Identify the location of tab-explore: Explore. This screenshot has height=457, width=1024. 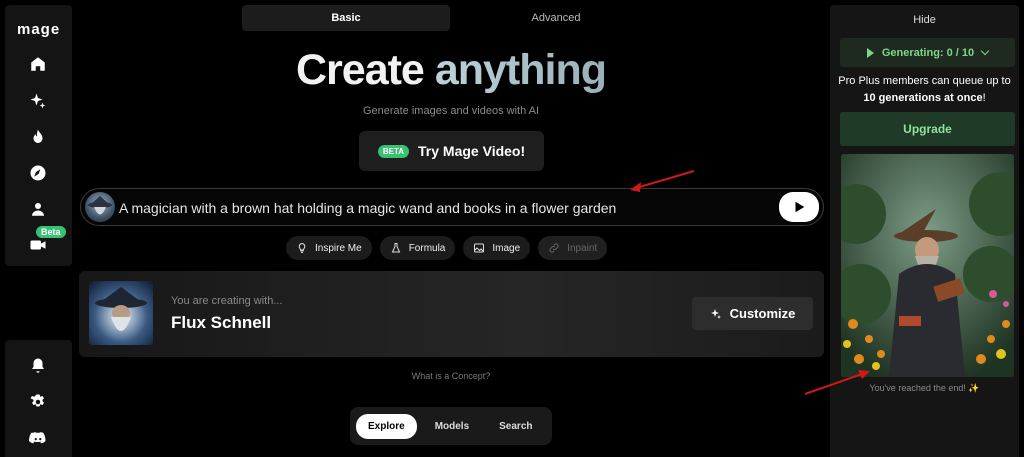
(386, 426).